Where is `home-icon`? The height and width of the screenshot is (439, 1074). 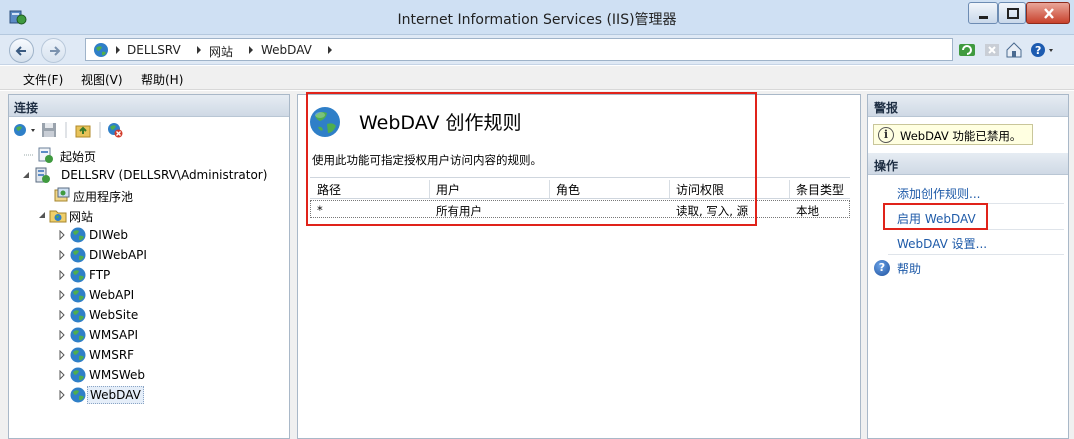
home-icon is located at coordinates (1014, 50).